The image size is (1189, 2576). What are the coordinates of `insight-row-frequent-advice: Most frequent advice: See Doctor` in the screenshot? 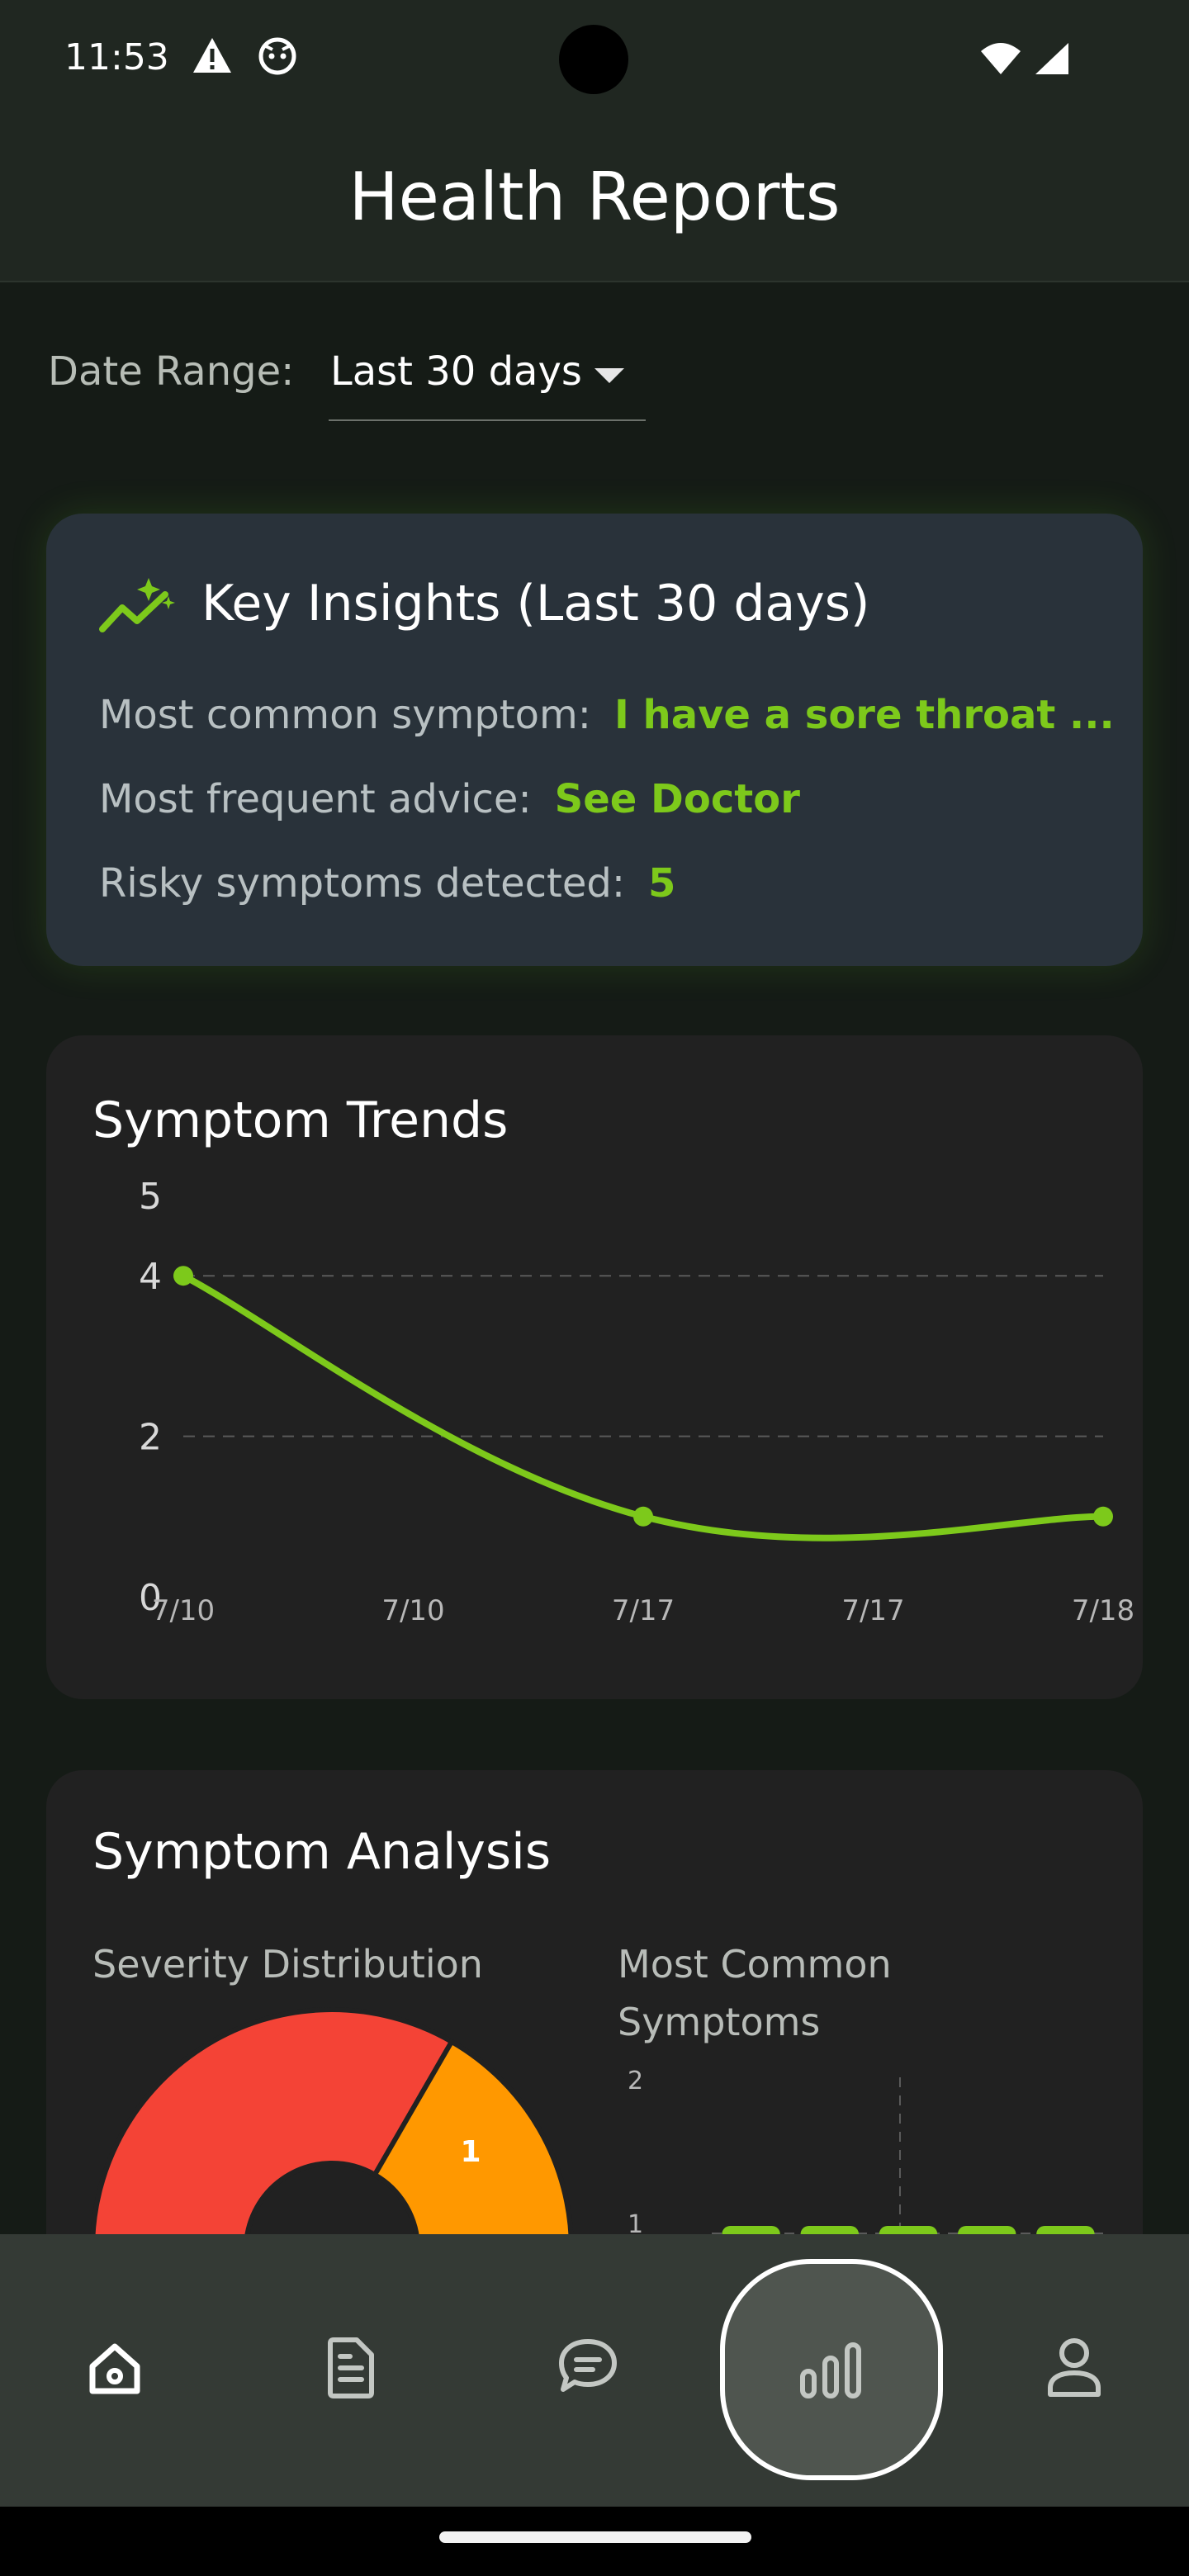 It's located at (449, 799).